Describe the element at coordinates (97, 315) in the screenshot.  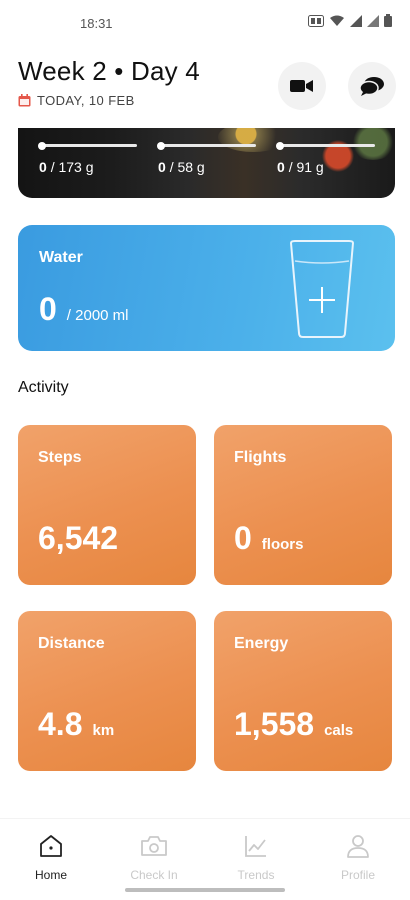
I see `water-goal: / 2000 ml` at that location.